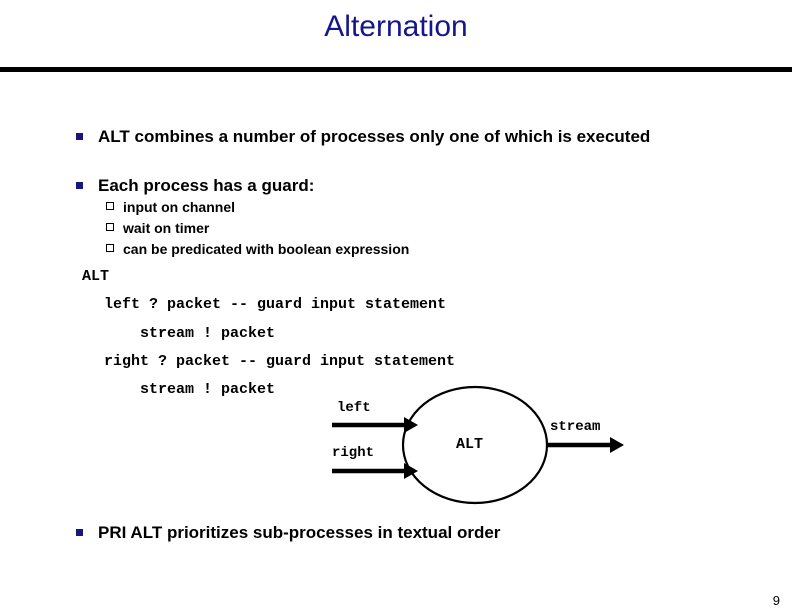 This screenshot has width=792, height=612. I want to click on code-line-3: stream ! packet, so click(208, 333).